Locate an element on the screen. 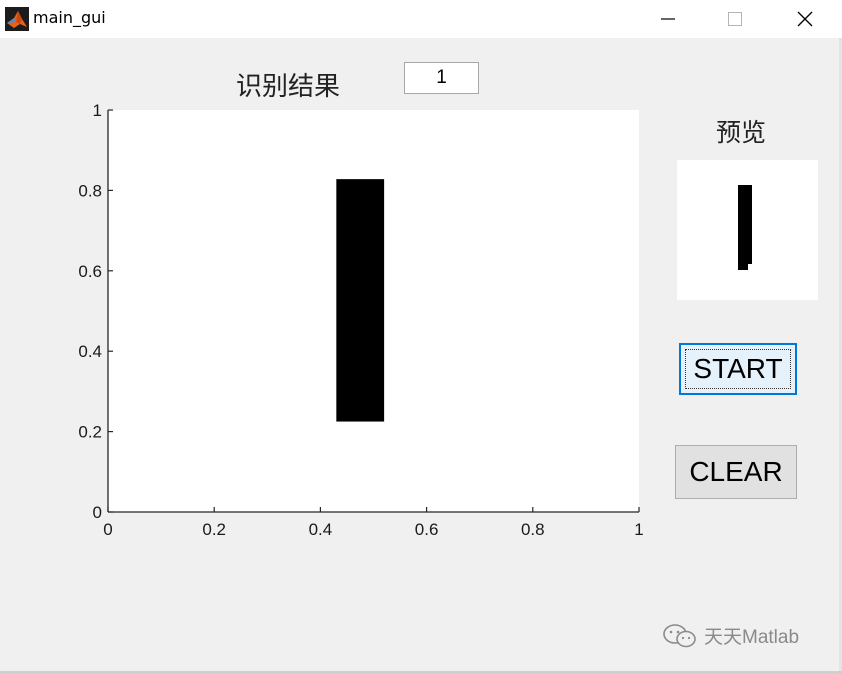 The height and width of the screenshot is (674, 842). x-tick-label: 0 is located at coordinates (107, 529).